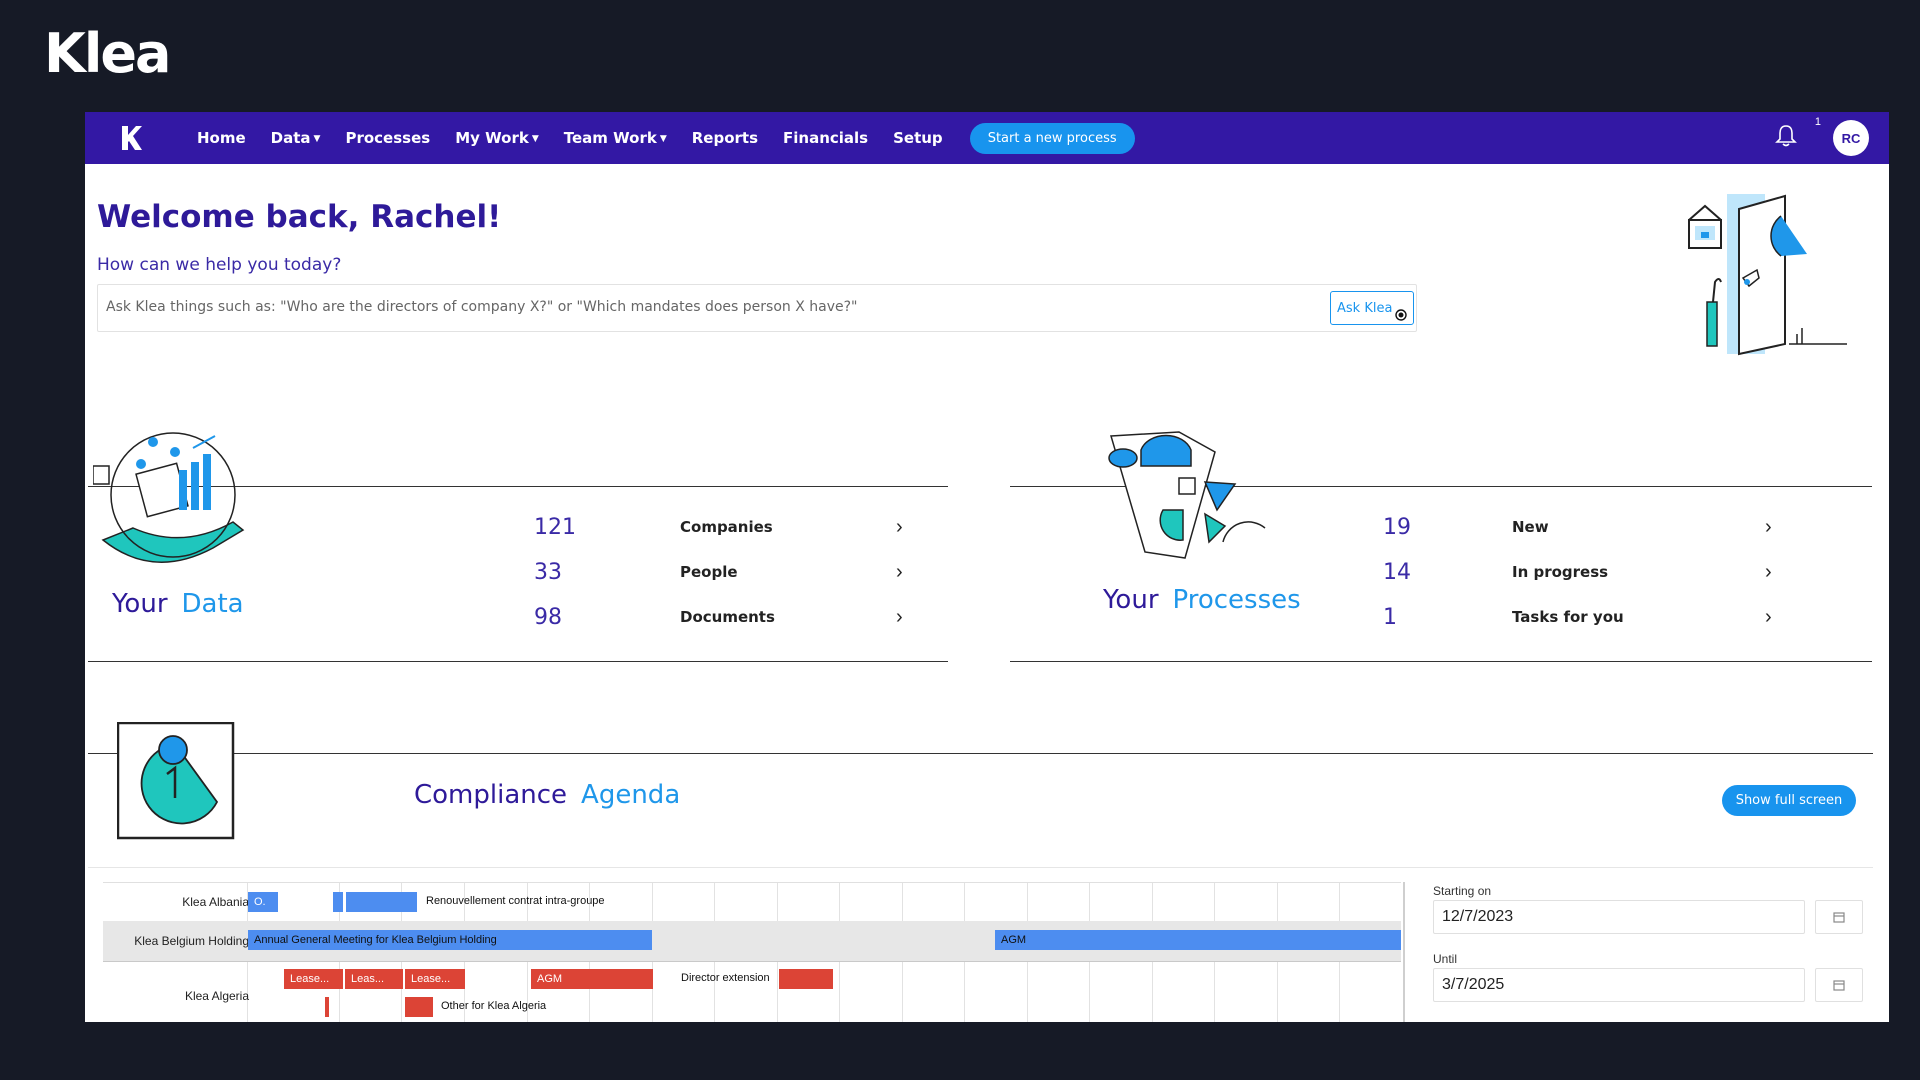  What do you see at coordinates (515, 901) in the screenshot?
I see `gantt-event-label: Renouvellement contrat intra-groupe` at bounding box center [515, 901].